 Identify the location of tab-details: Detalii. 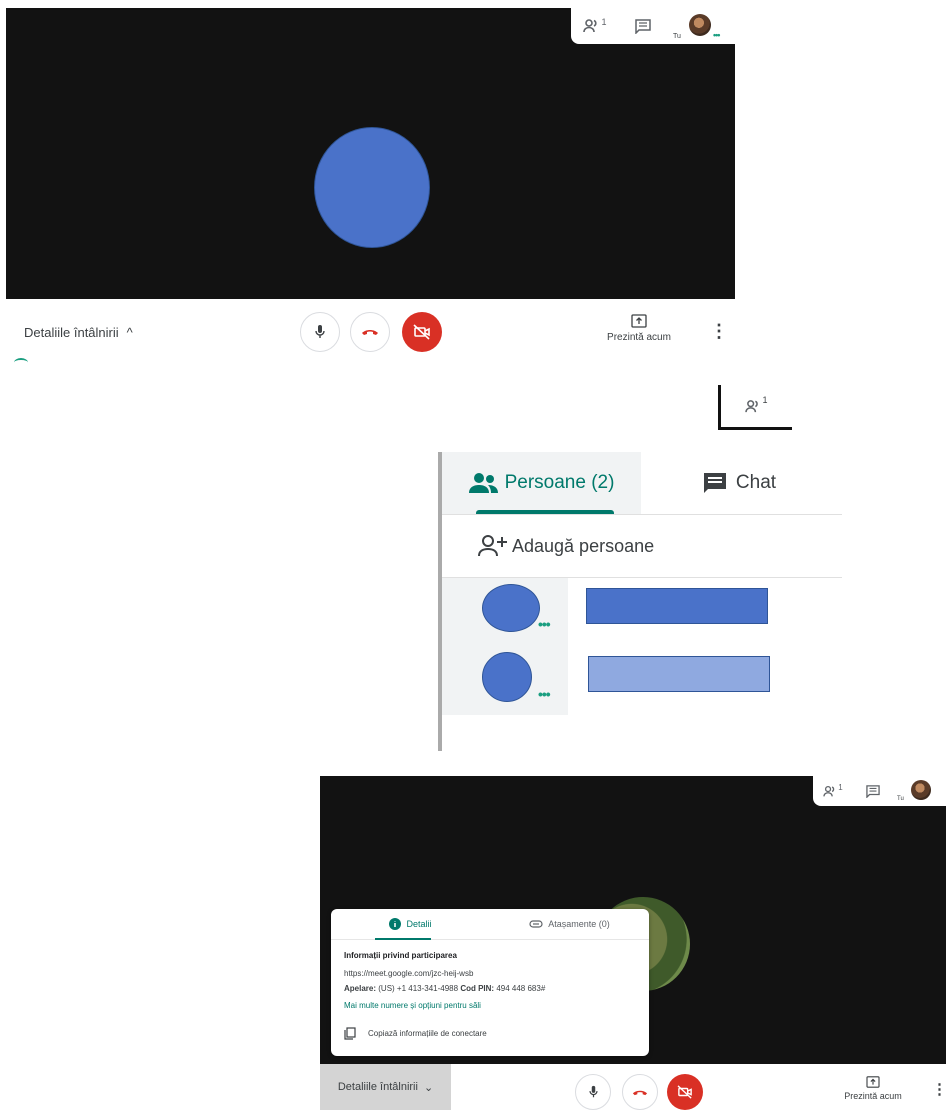
(410, 924).